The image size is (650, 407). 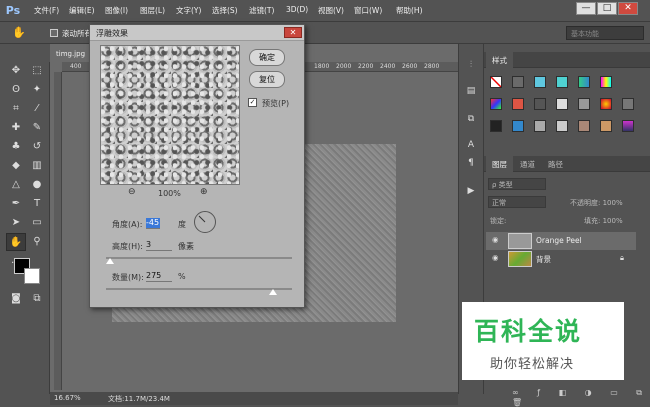 I want to click on filter-preview, so click(x=170, y=115).